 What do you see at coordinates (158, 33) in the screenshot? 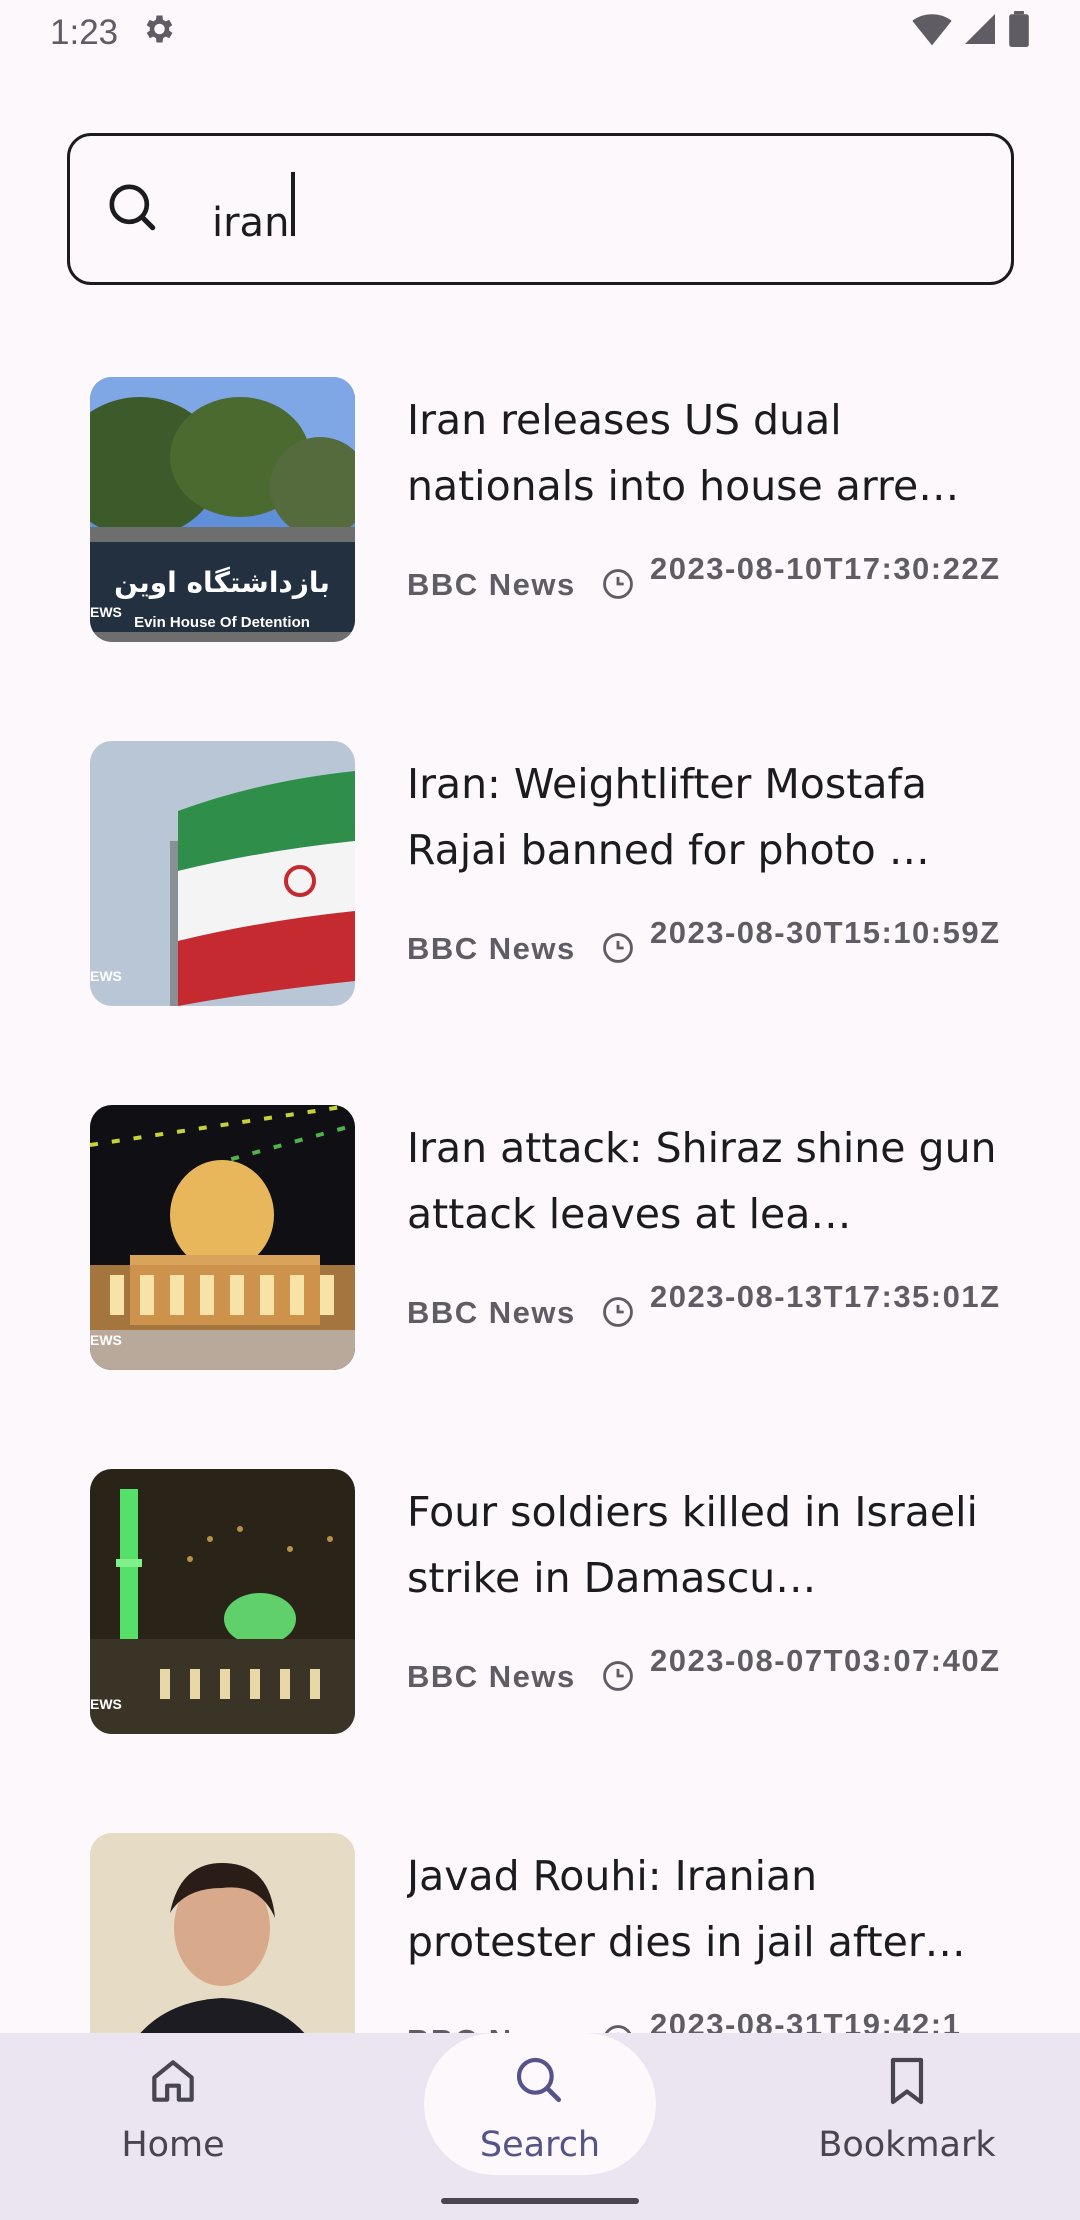
I see `gear-icon` at bounding box center [158, 33].